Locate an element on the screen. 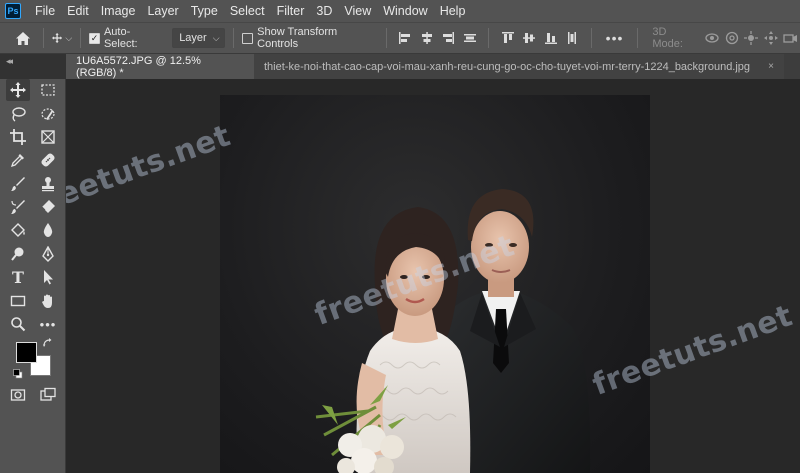  photoshop-logo: Ps is located at coordinates (13, 11).